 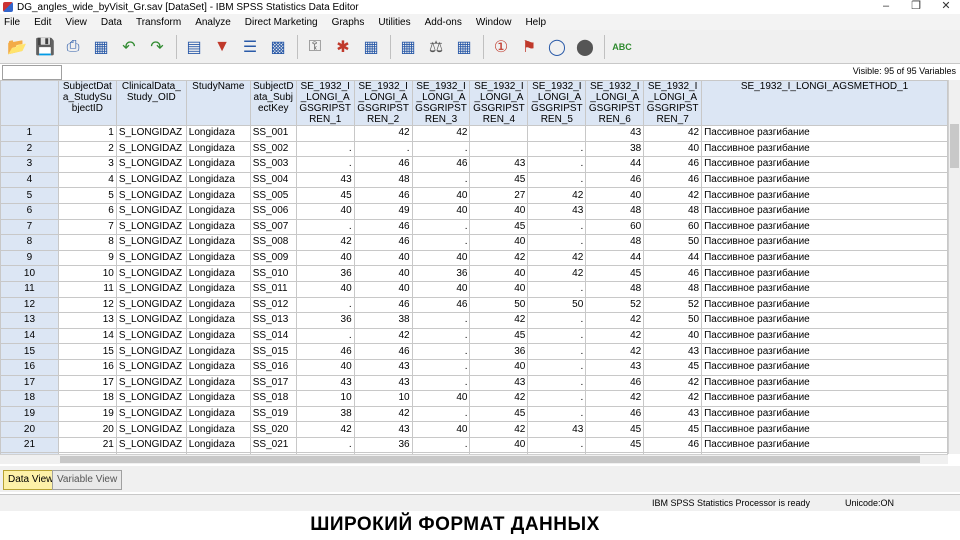 I want to click on row-number: 4, so click(x=29, y=180).